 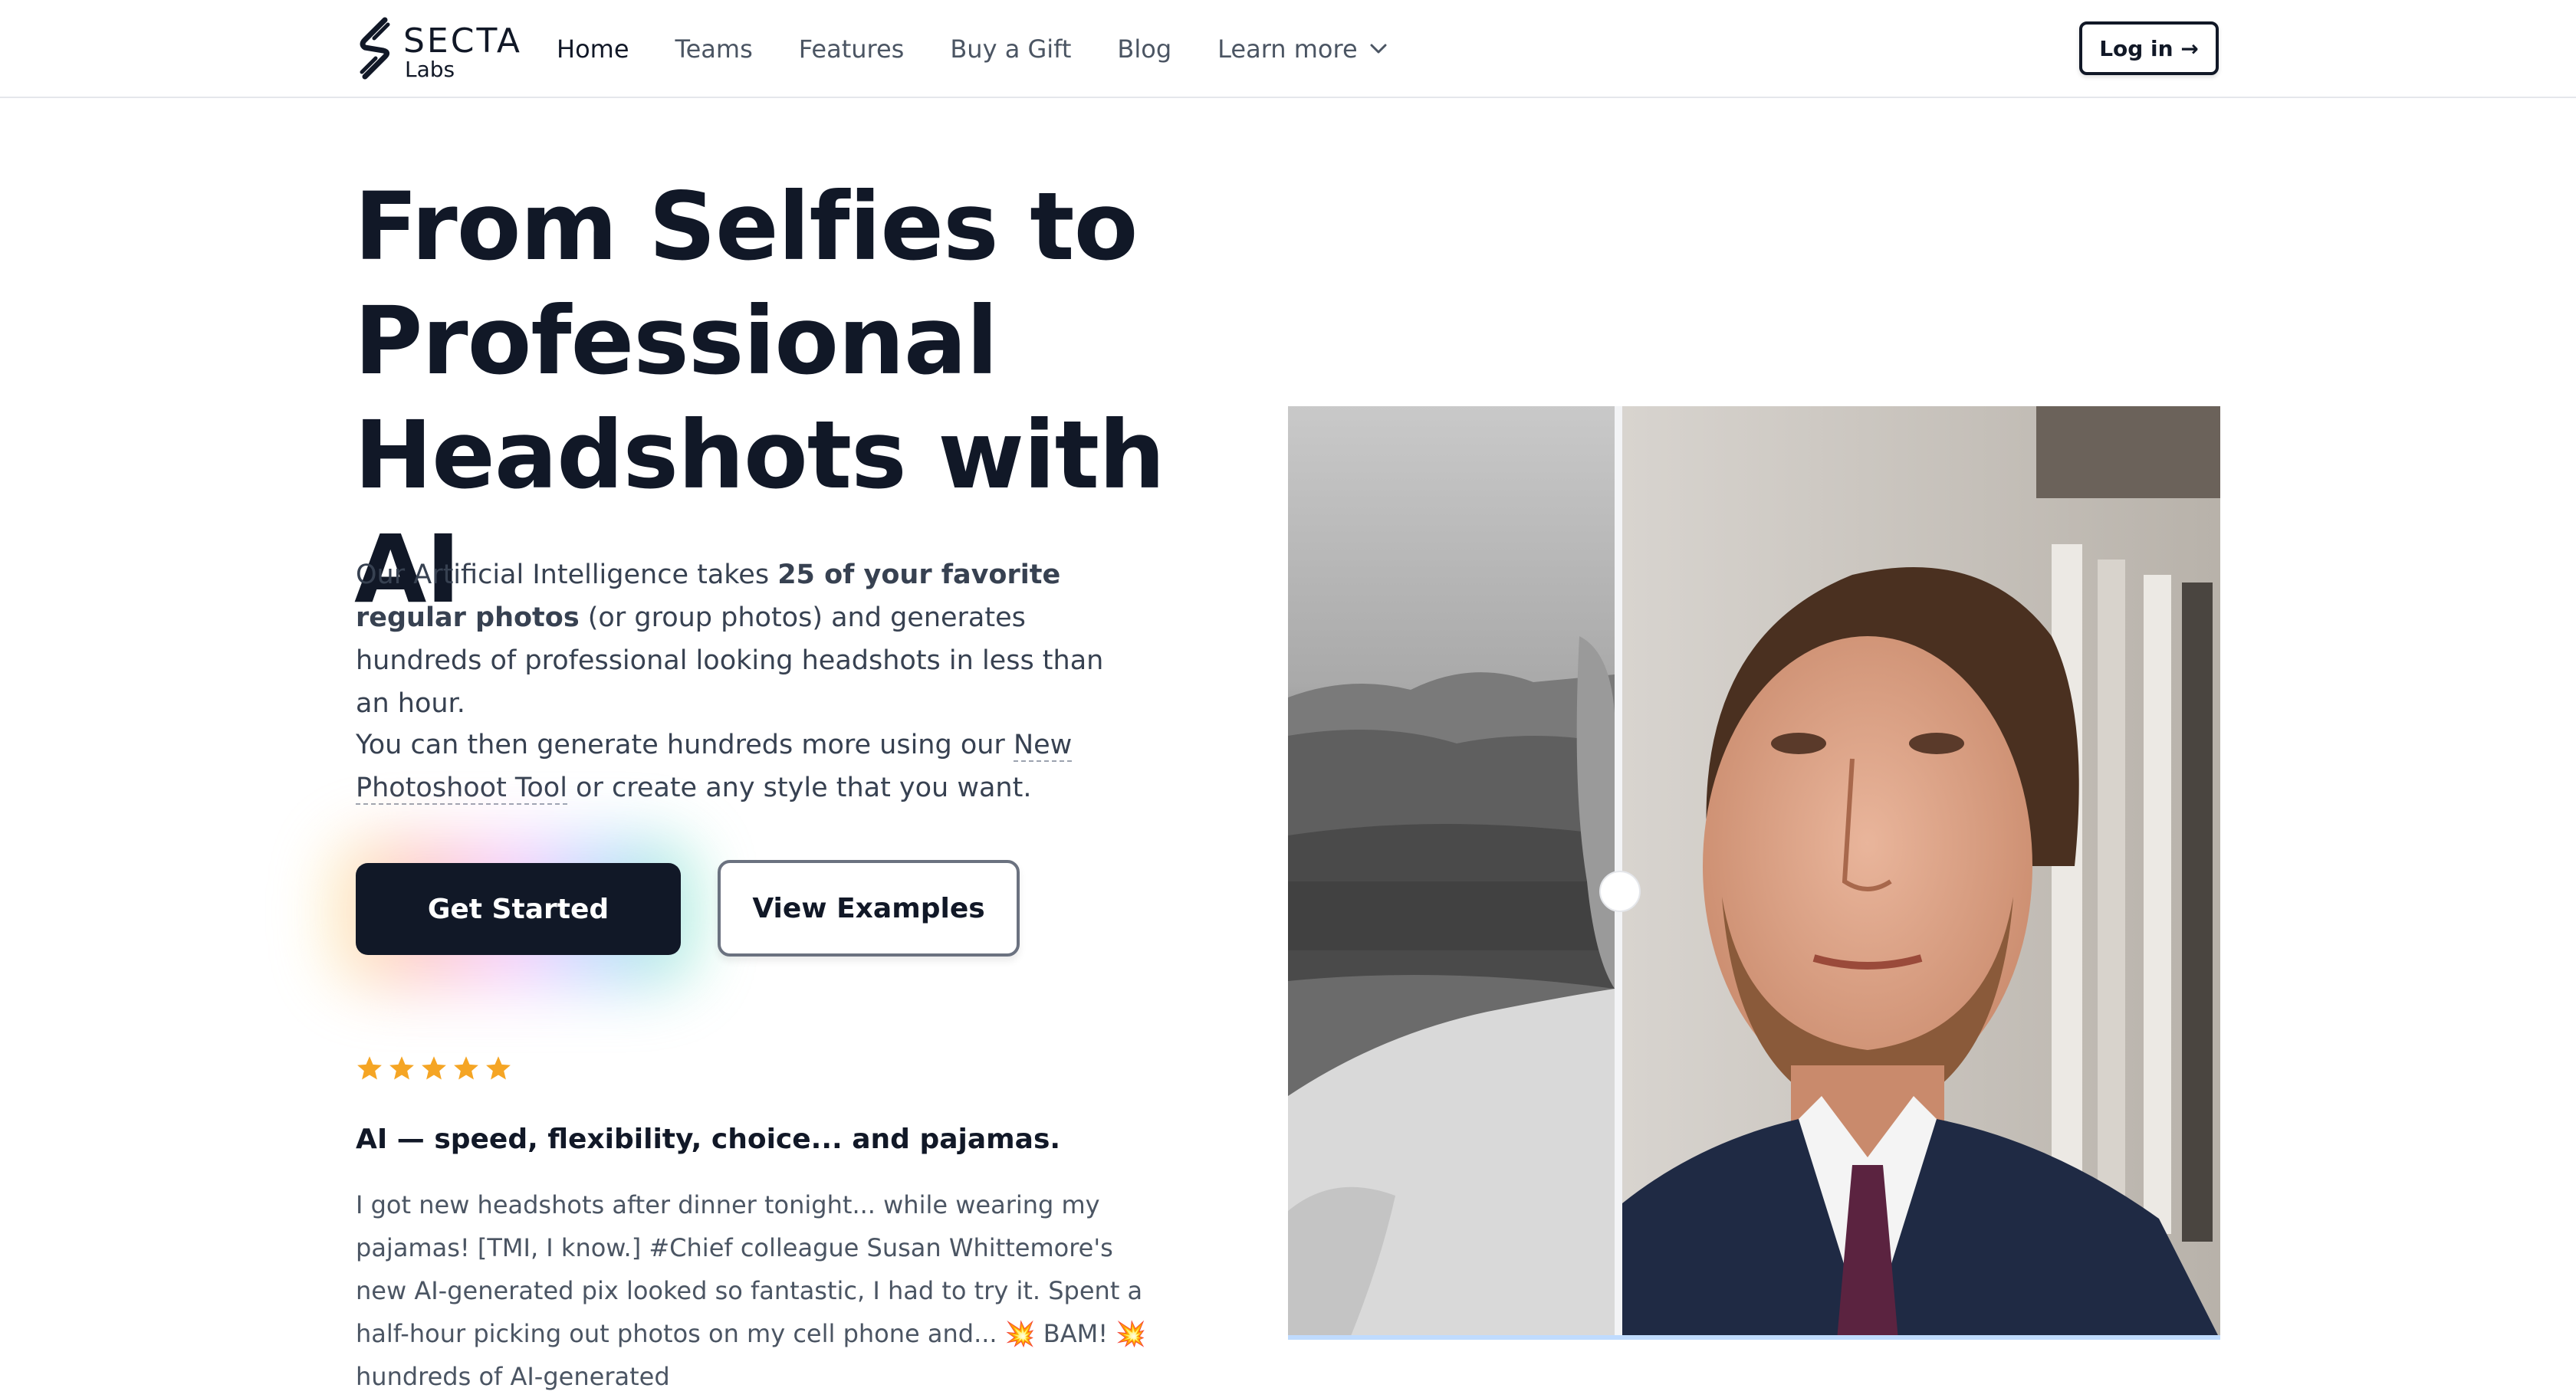 I want to click on secta-s-icon, so click(x=375, y=48).